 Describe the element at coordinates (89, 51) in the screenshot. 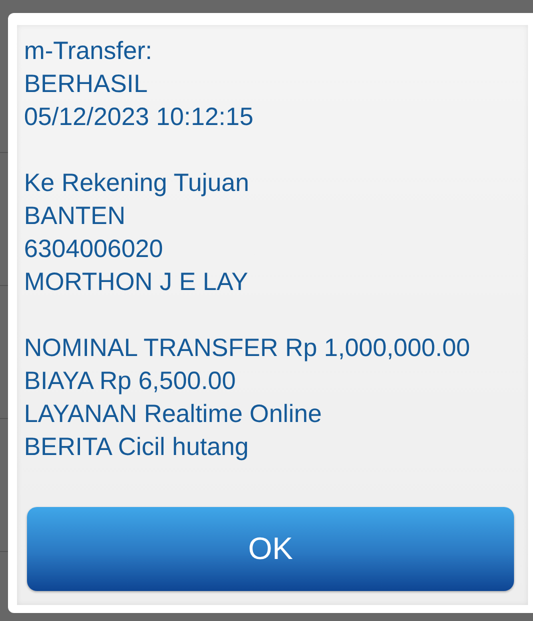

I see `message-line: m-Transfer:` at that location.